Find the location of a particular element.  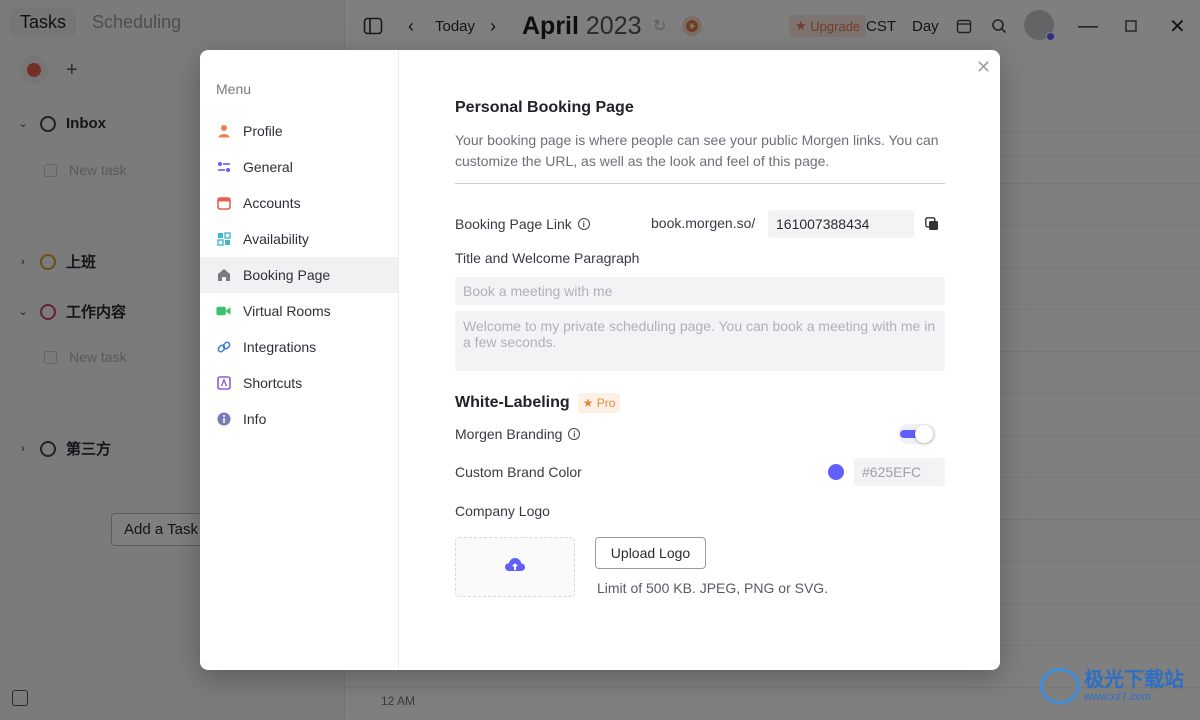

menu-item-label: Info is located at coordinates (255, 419).